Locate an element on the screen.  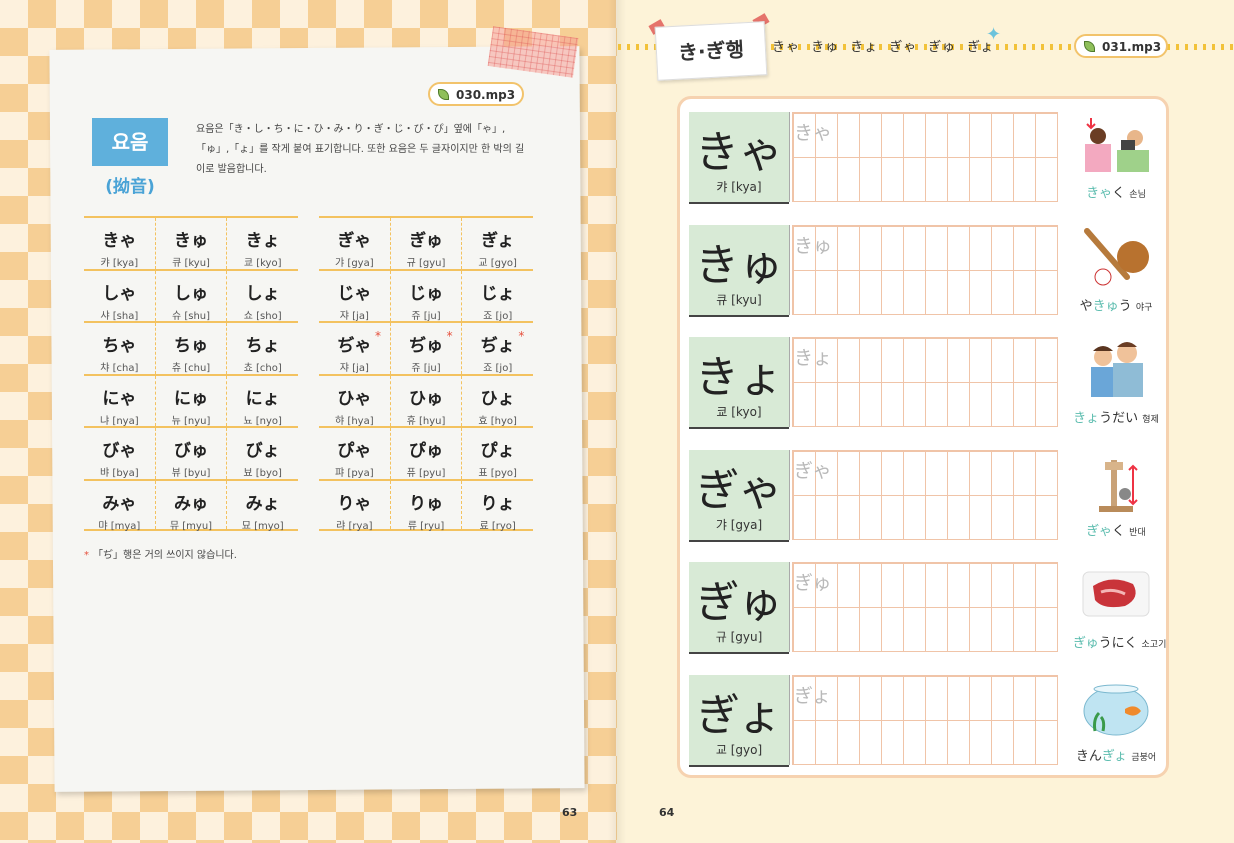
trace-text: きゅ is located at coordinates (813, 245).